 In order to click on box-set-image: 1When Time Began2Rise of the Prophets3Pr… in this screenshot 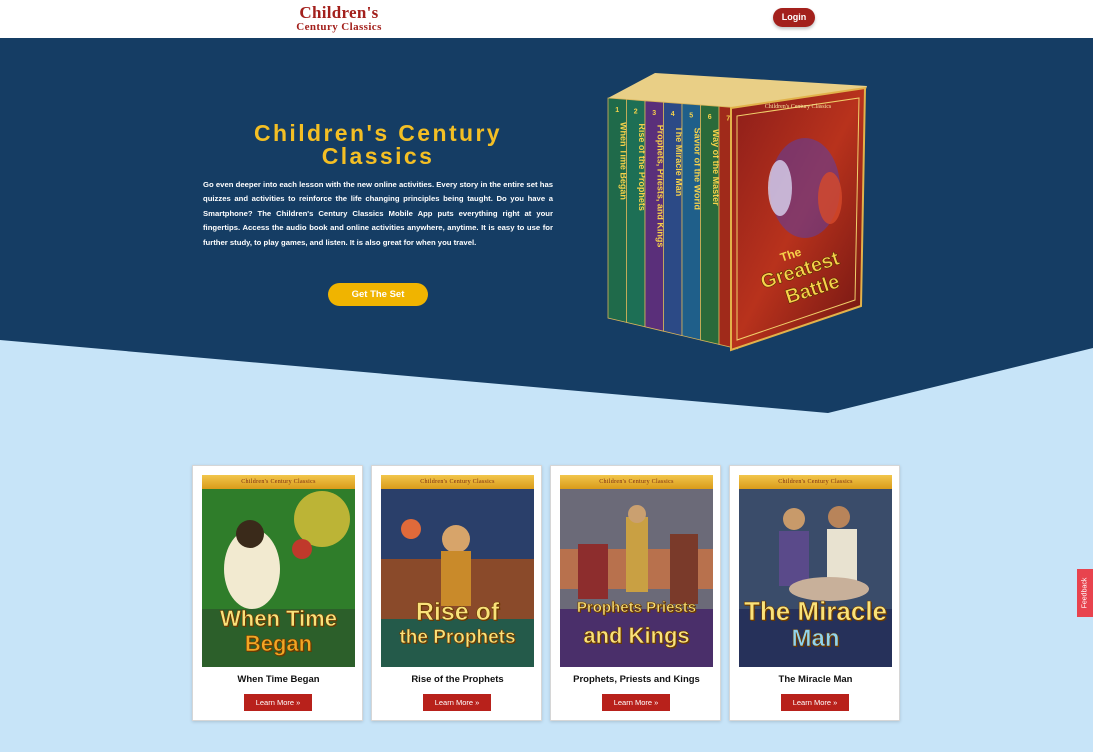, I will do `click(737, 212)`.